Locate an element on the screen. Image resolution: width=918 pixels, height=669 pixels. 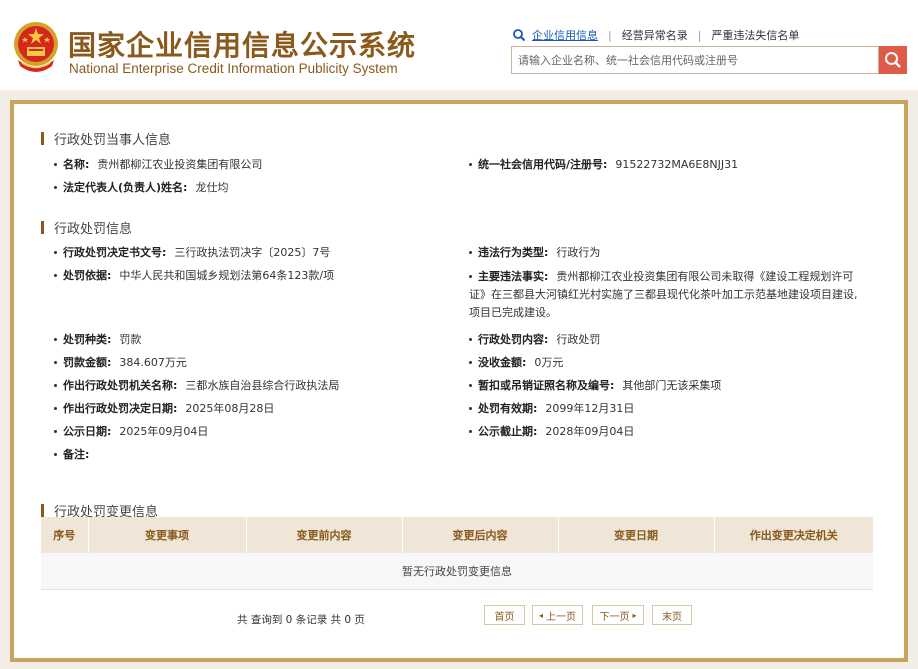
field-confiscation-amount: 没收金额: 0万元 is located at coordinates (516, 363).